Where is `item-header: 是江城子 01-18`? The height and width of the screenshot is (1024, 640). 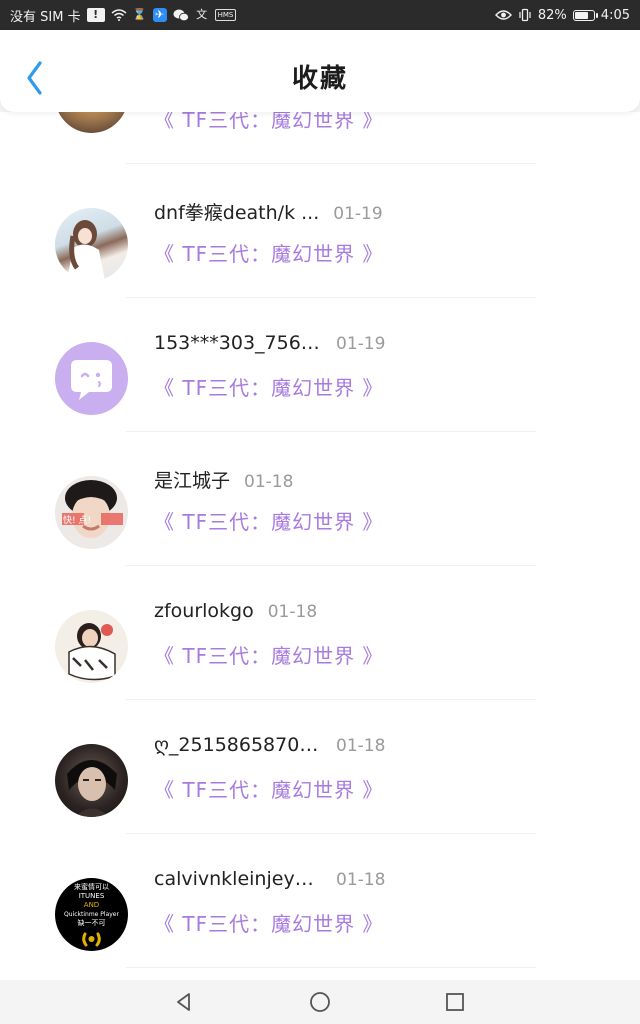 item-header: 是江城子 01-18 is located at coordinates (223, 479).